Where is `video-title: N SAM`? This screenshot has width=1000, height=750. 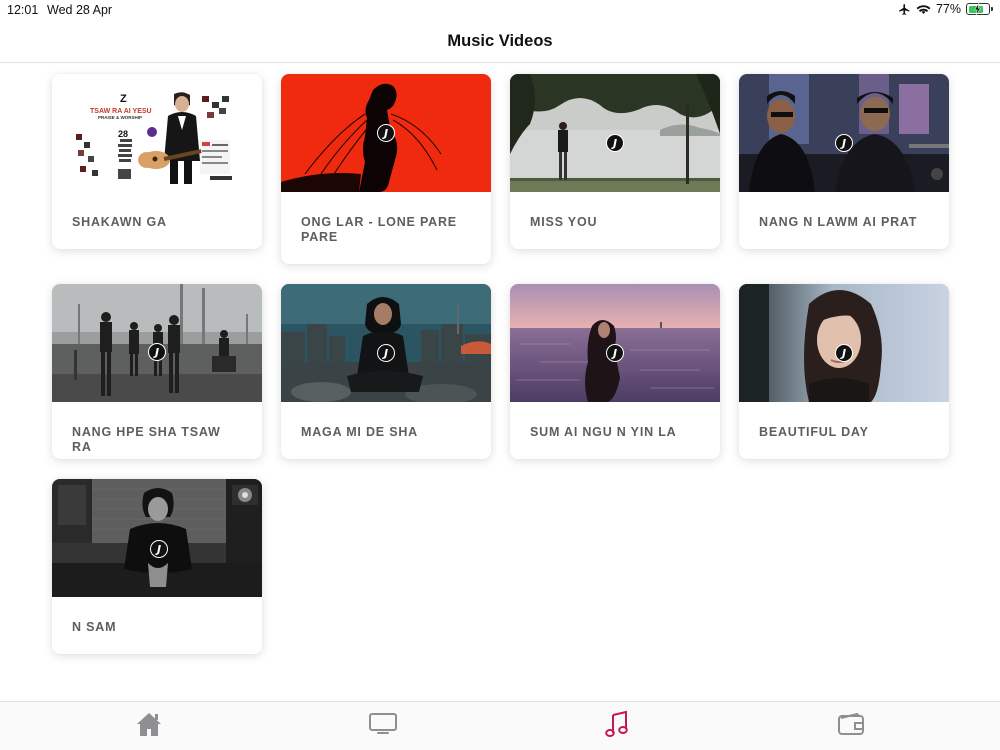 video-title: N SAM is located at coordinates (94, 627).